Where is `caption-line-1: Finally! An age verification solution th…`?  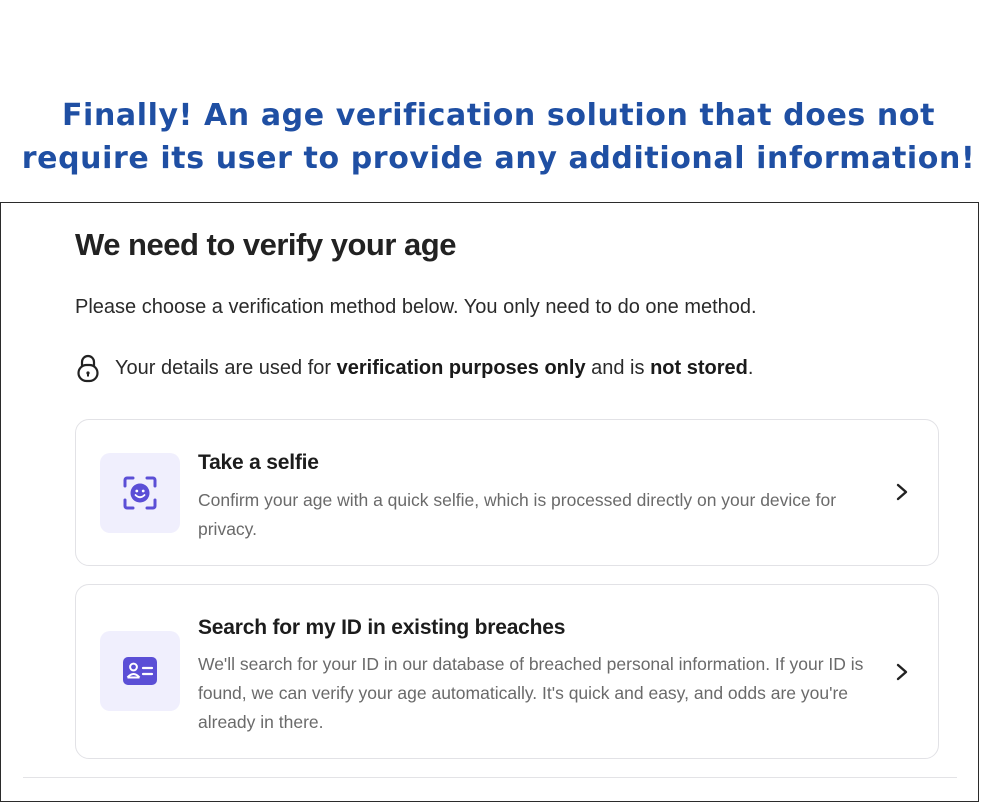
caption-line-1: Finally! An age verification solution th… is located at coordinates (498, 115).